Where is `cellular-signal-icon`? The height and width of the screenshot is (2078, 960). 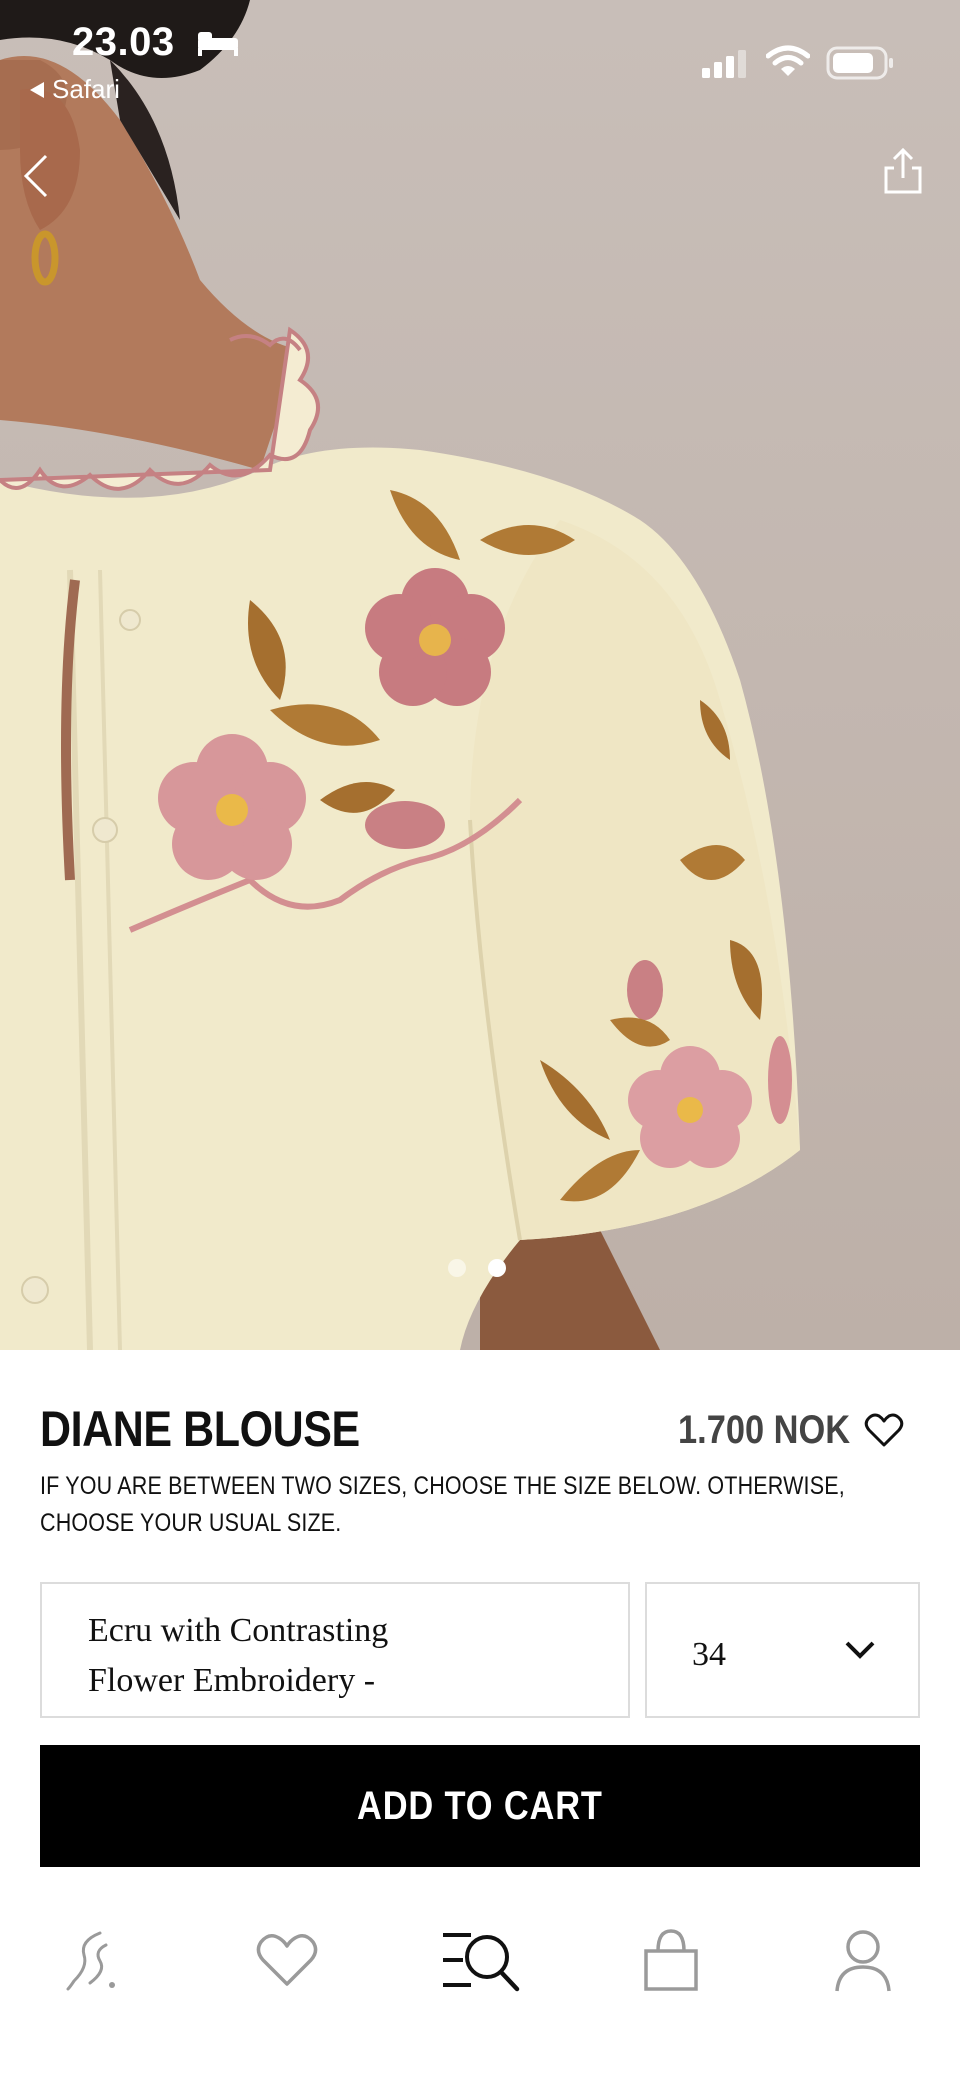 cellular-signal-icon is located at coordinates (724, 64).